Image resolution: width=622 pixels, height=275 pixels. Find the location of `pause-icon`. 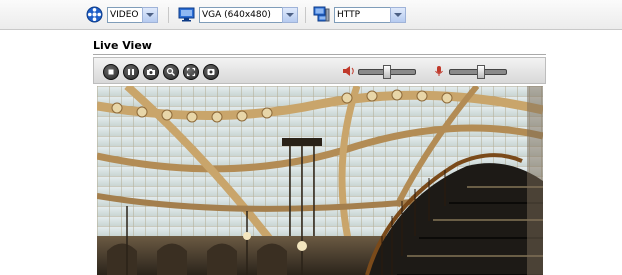

pause-icon is located at coordinates (131, 72).